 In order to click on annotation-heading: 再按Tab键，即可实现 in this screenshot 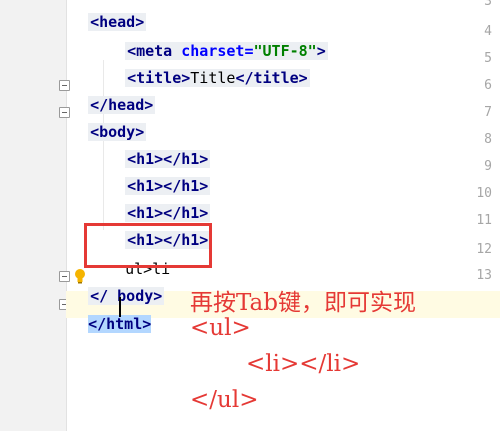, I will do `click(303, 303)`.